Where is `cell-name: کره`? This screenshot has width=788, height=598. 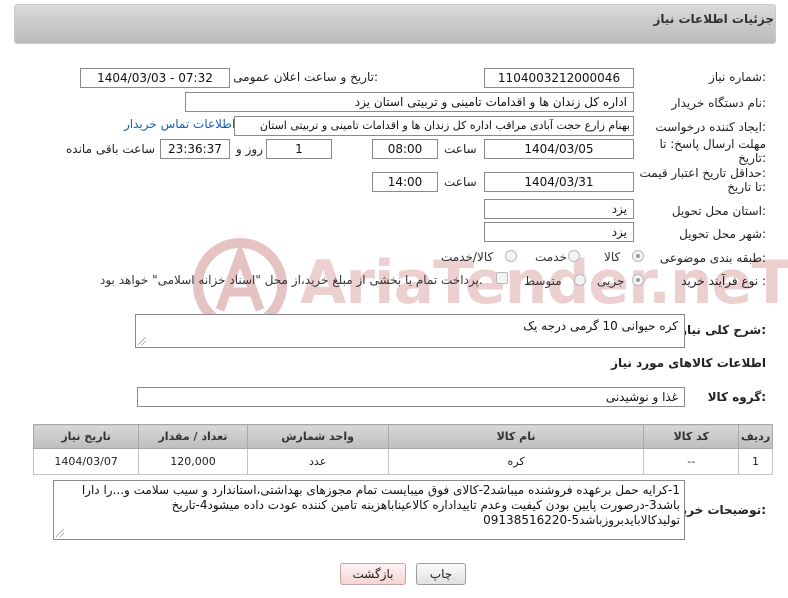
cell-name: کره is located at coordinates (516, 461).